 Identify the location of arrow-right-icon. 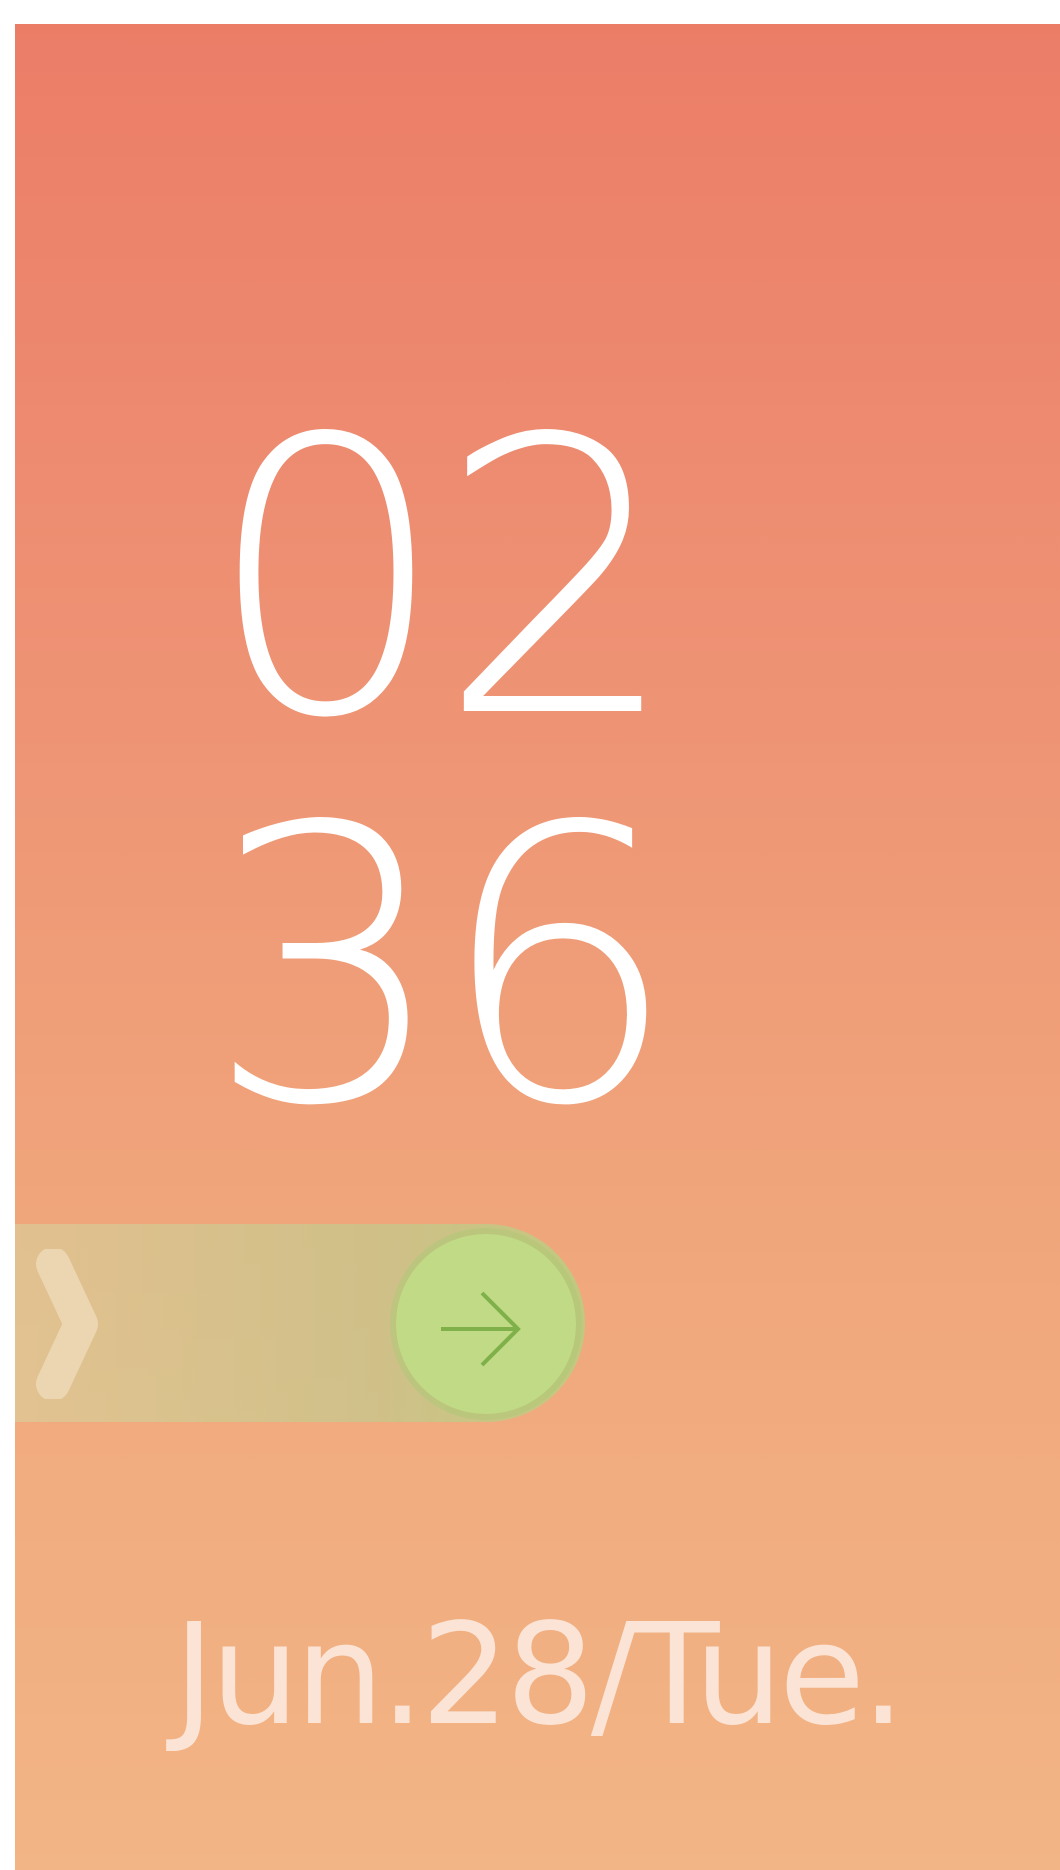
(481, 1329).